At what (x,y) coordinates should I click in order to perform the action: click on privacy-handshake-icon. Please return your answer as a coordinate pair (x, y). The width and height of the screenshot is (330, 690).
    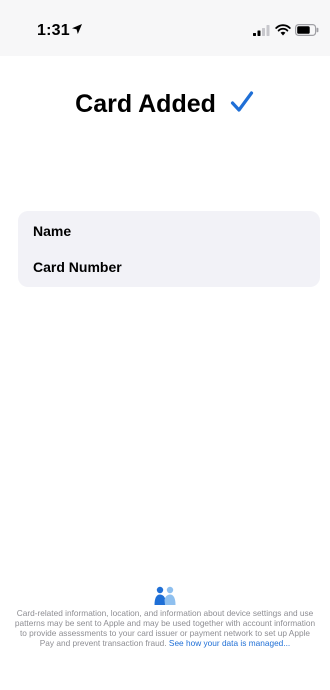
    Looking at the image, I should click on (165, 595).